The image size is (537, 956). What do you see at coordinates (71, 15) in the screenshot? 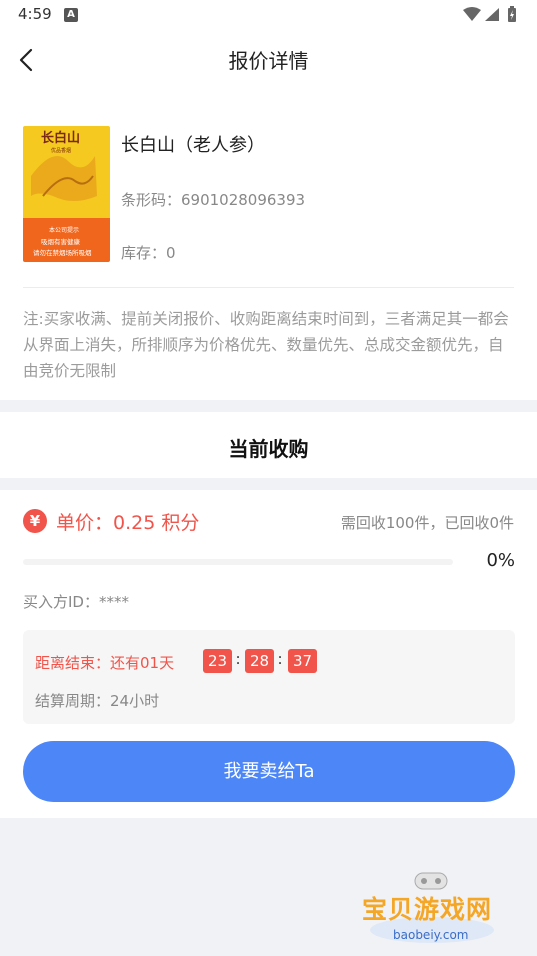
I see `notification-icon: A` at bounding box center [71, 15].